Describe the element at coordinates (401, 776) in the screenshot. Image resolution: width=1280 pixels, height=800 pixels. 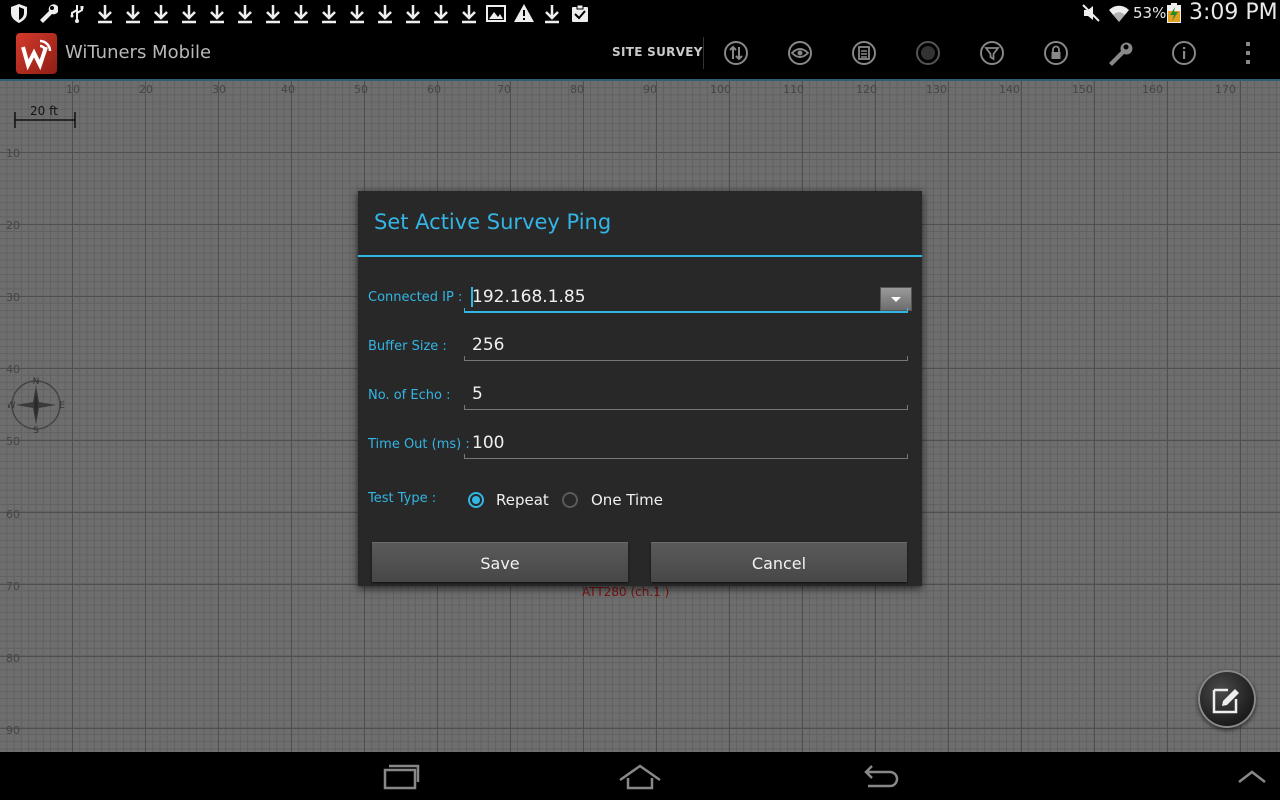
I see `recent-apps-icon` at that location.